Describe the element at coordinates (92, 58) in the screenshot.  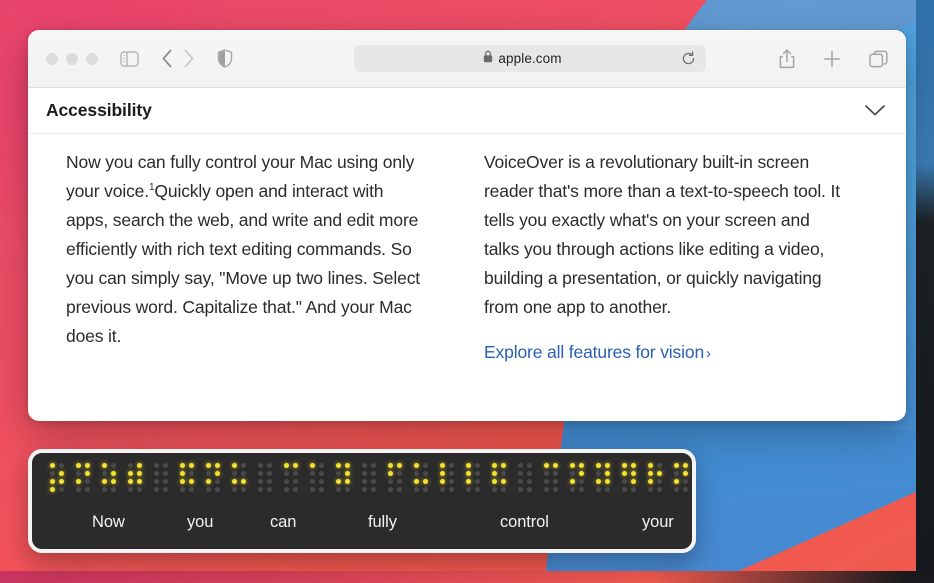
I see `zoom-button` at that location.